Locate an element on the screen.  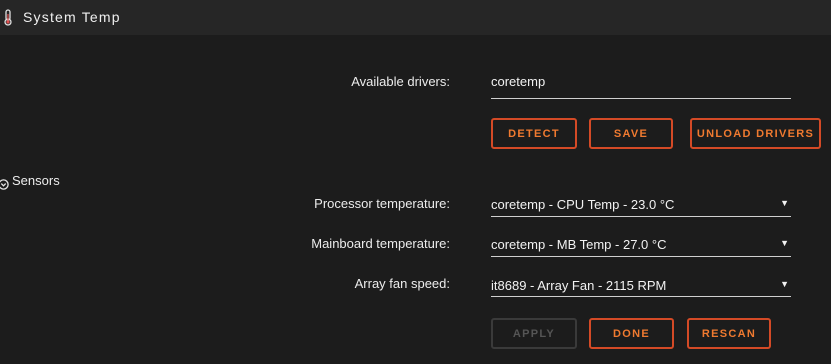
available-drivers-label: Available drivers: is located at coordinates (400, 81).